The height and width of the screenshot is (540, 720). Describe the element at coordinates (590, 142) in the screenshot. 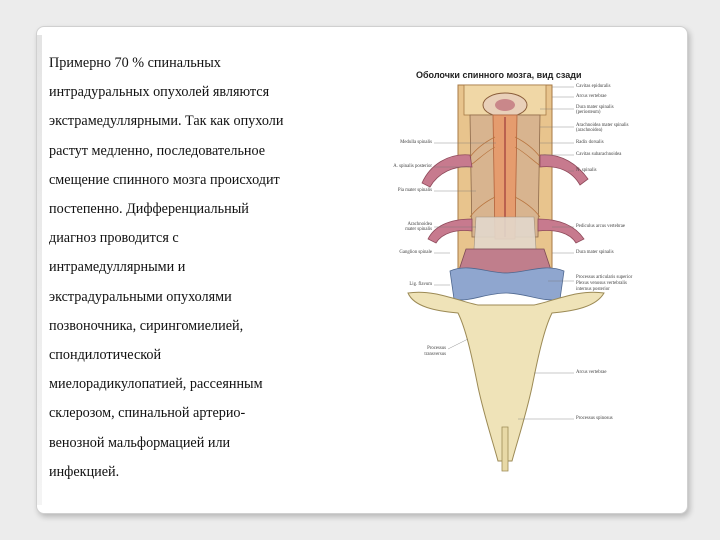

I see `label-radix-dorsalis: Radix dorsalis` at that location.